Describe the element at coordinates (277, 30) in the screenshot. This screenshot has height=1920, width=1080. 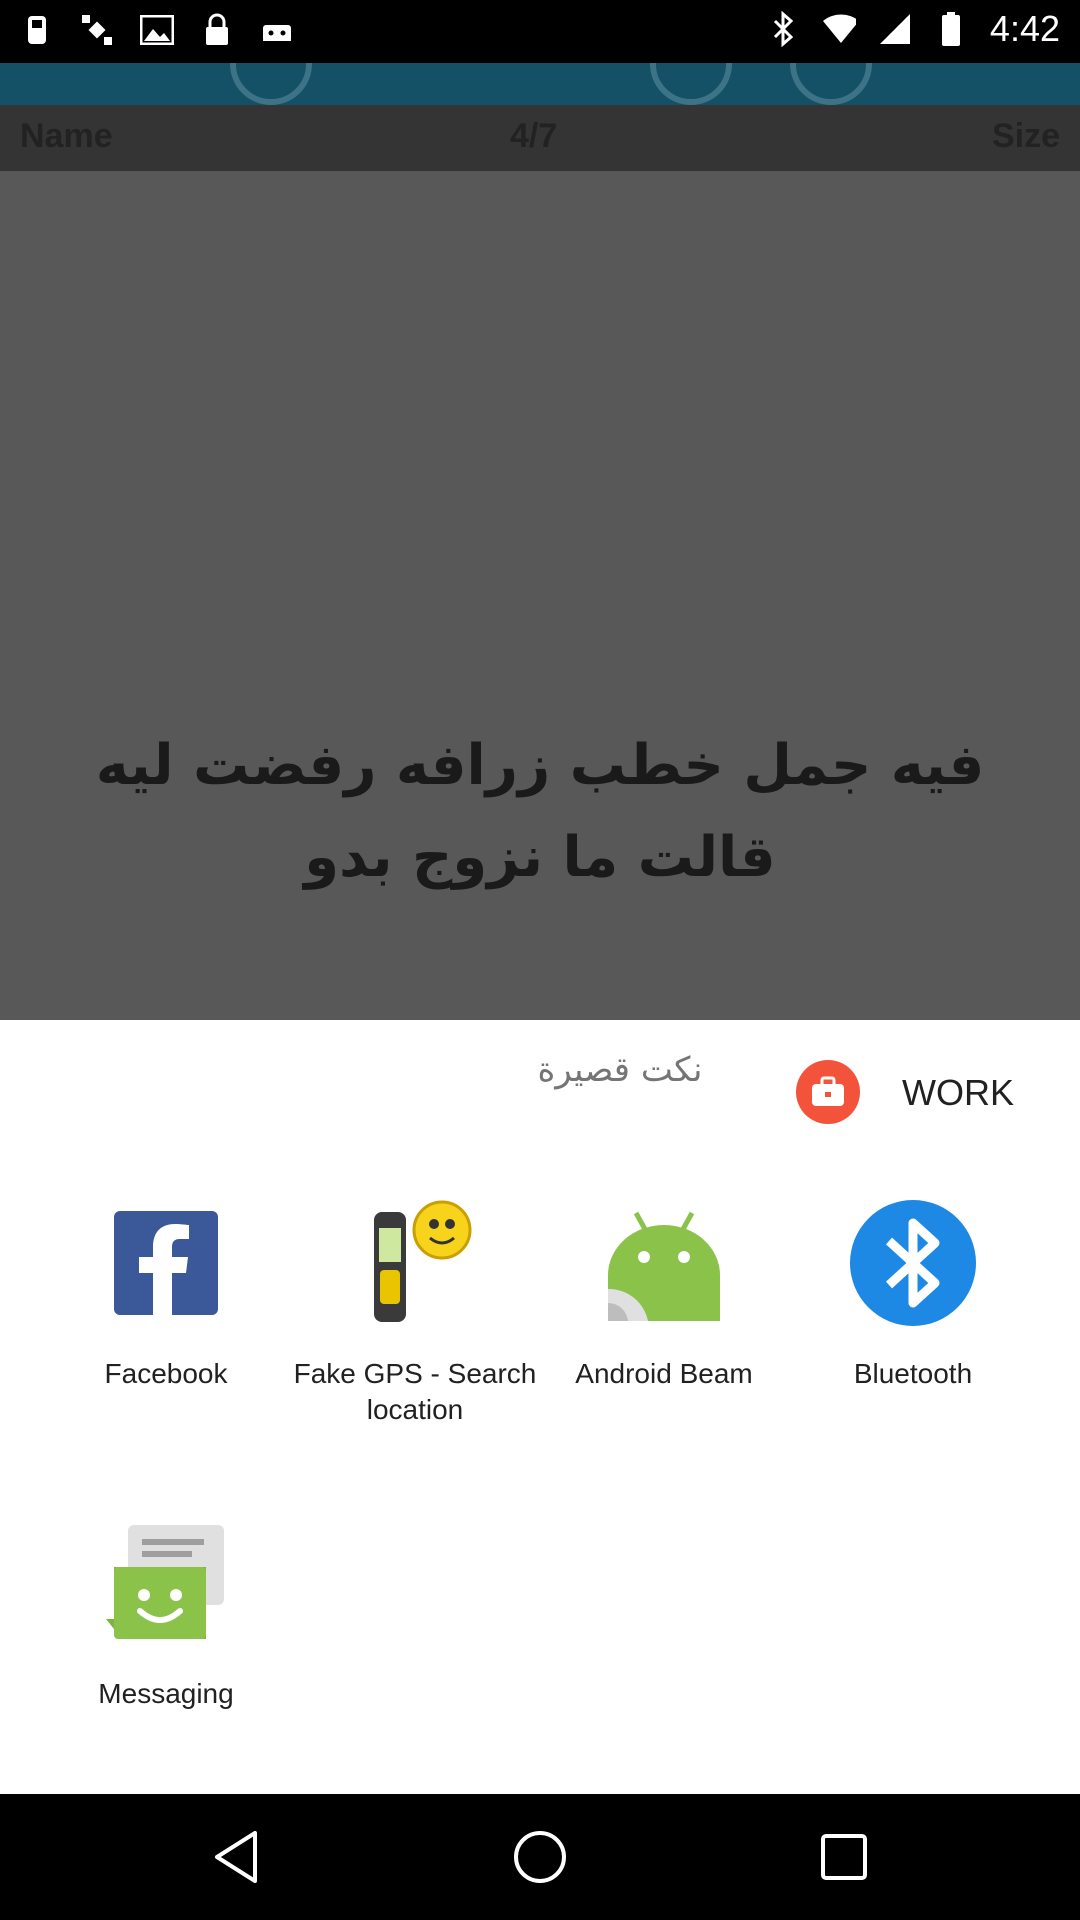
I see `android-icon` at that location.